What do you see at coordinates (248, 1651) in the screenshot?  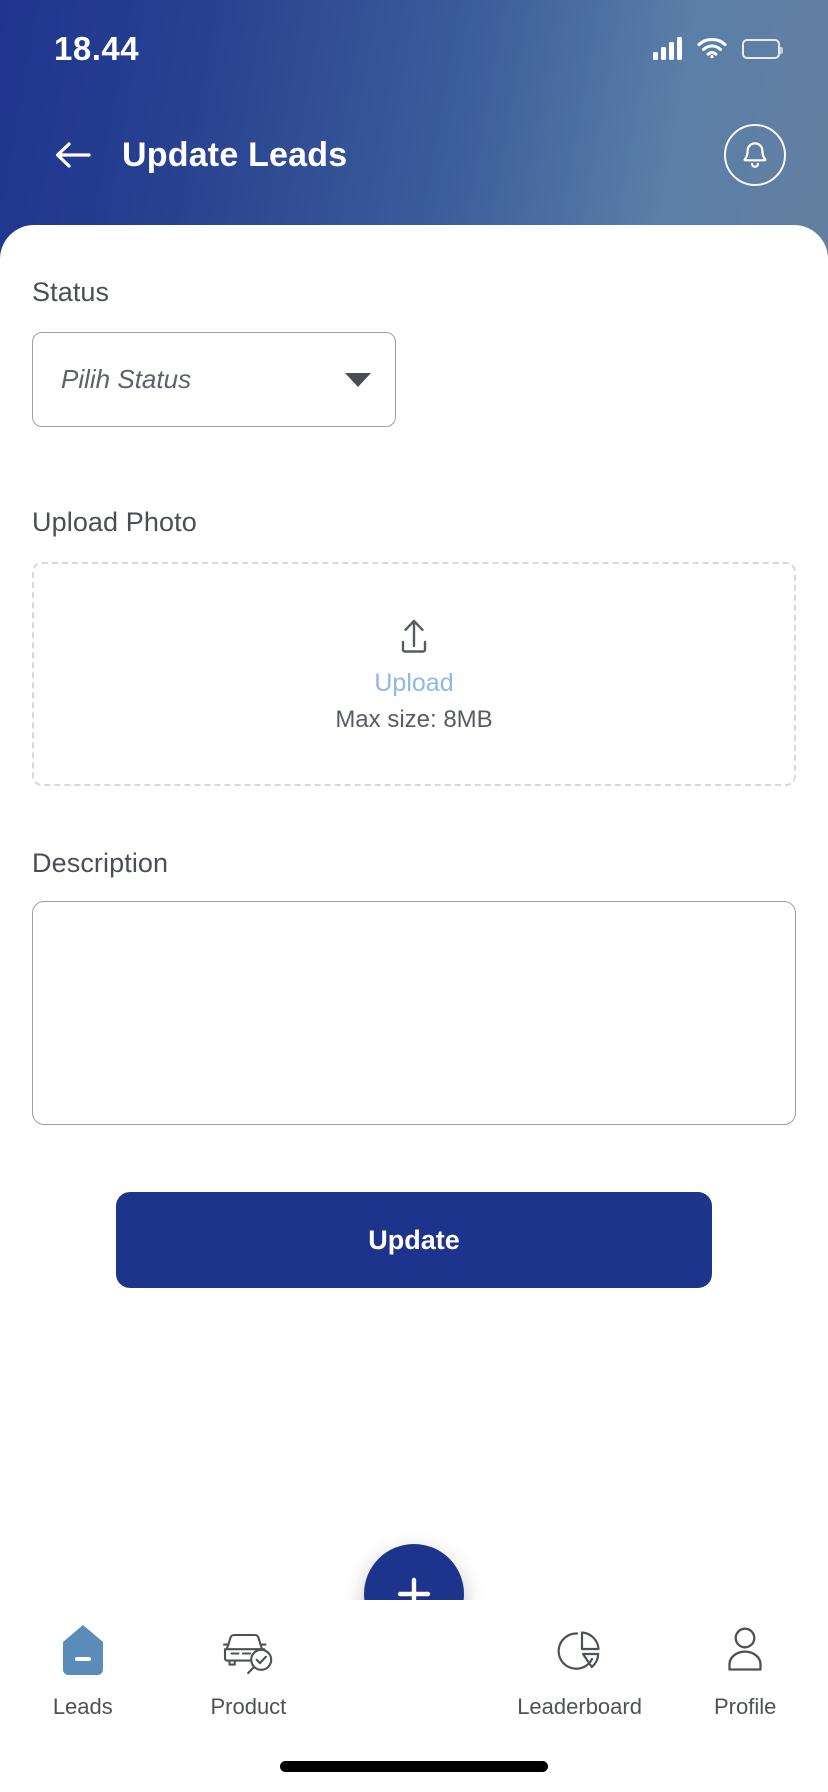 I see `car-check-icon` at bounding box center [248, 1651].